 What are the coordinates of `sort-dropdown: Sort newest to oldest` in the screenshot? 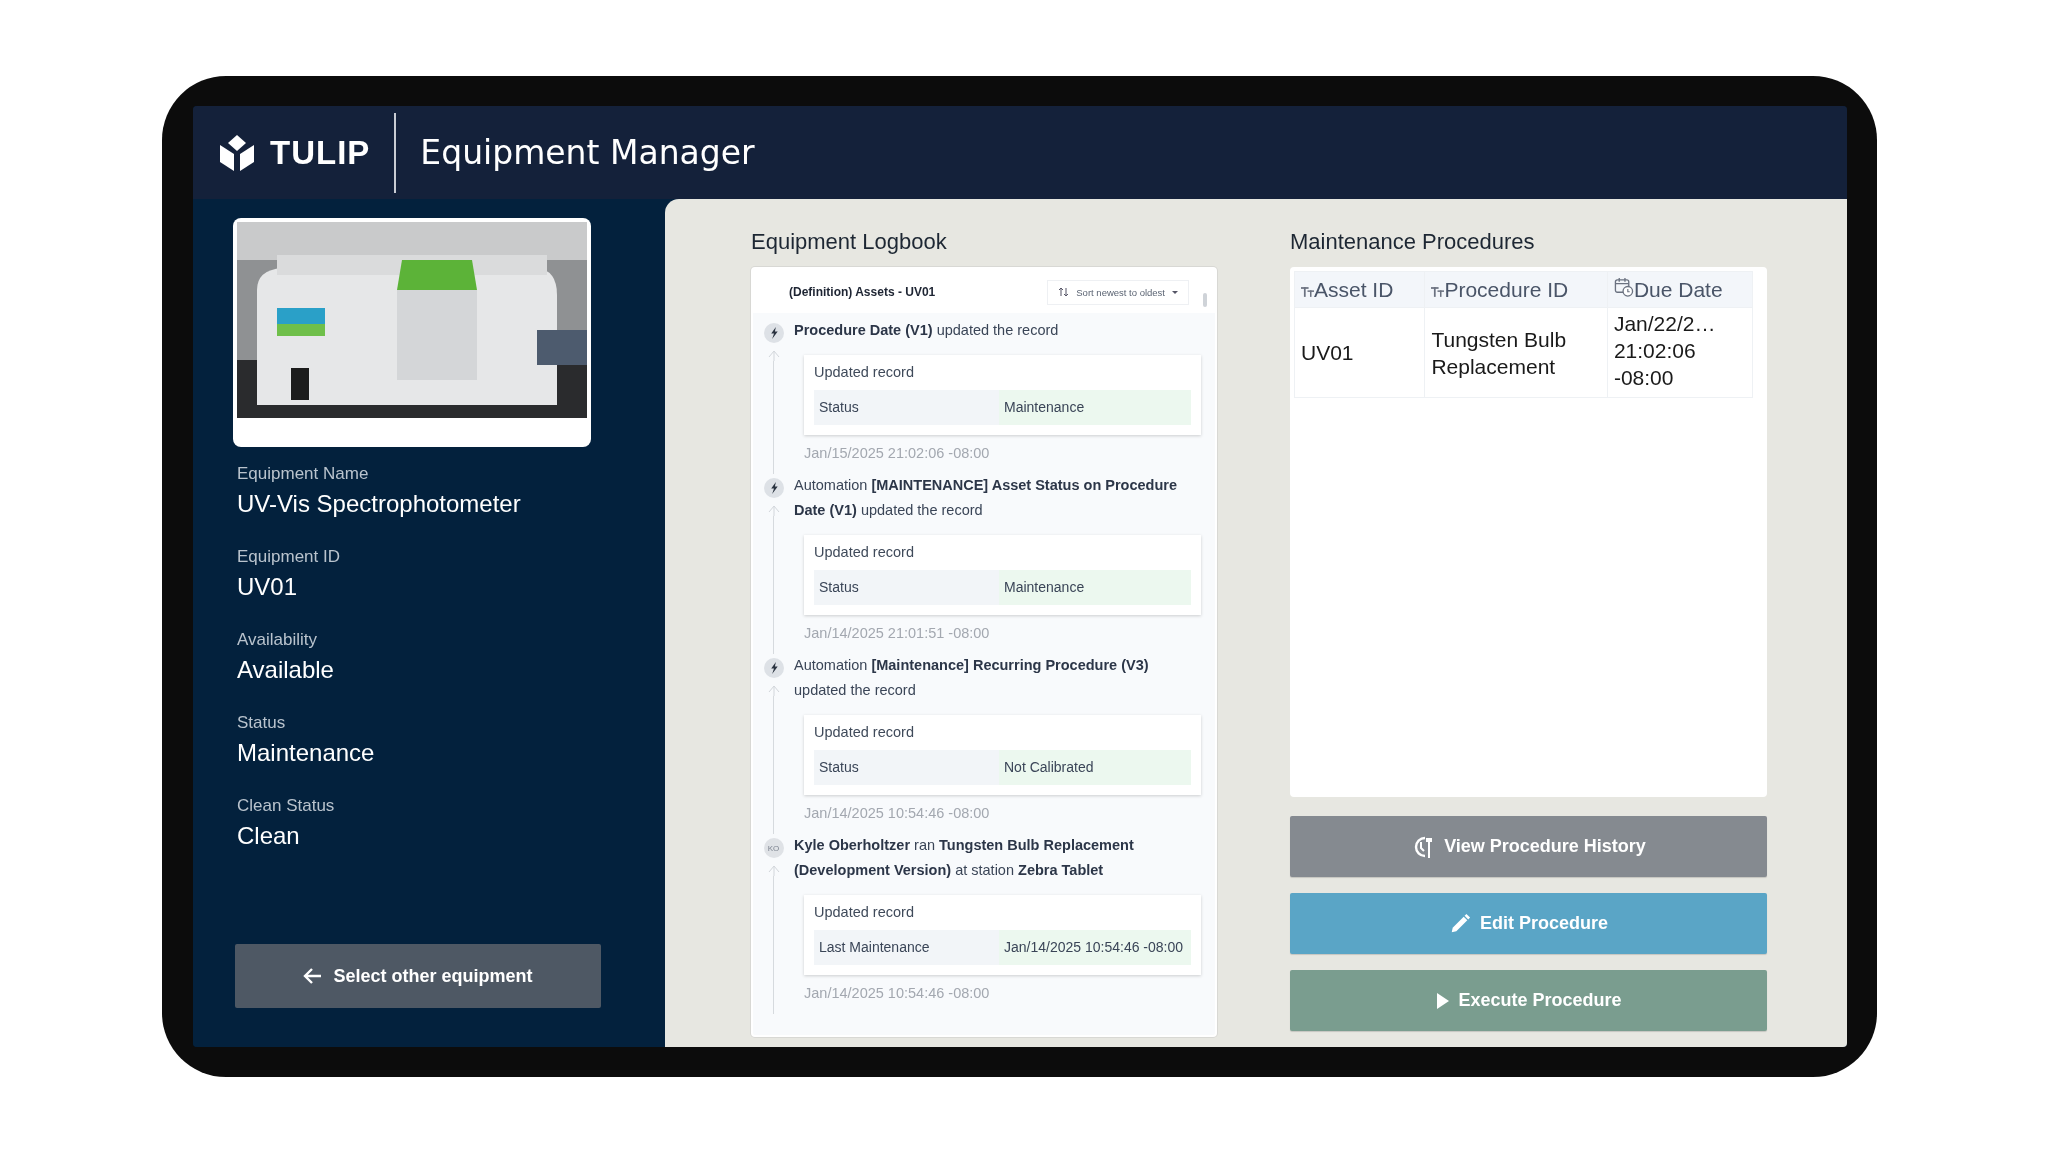 It's located at (1118, 292).